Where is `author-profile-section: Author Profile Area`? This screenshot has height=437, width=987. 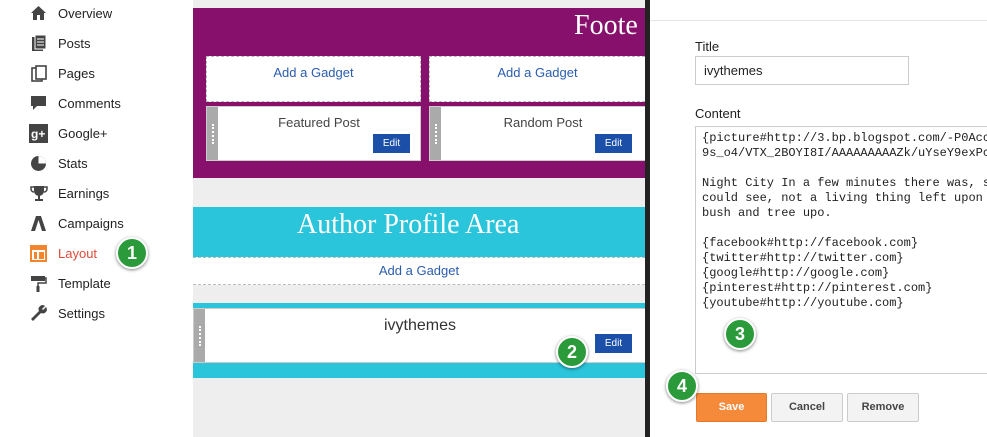
author-profile-section: Author Profile Area is located at coordinates (419, 232).